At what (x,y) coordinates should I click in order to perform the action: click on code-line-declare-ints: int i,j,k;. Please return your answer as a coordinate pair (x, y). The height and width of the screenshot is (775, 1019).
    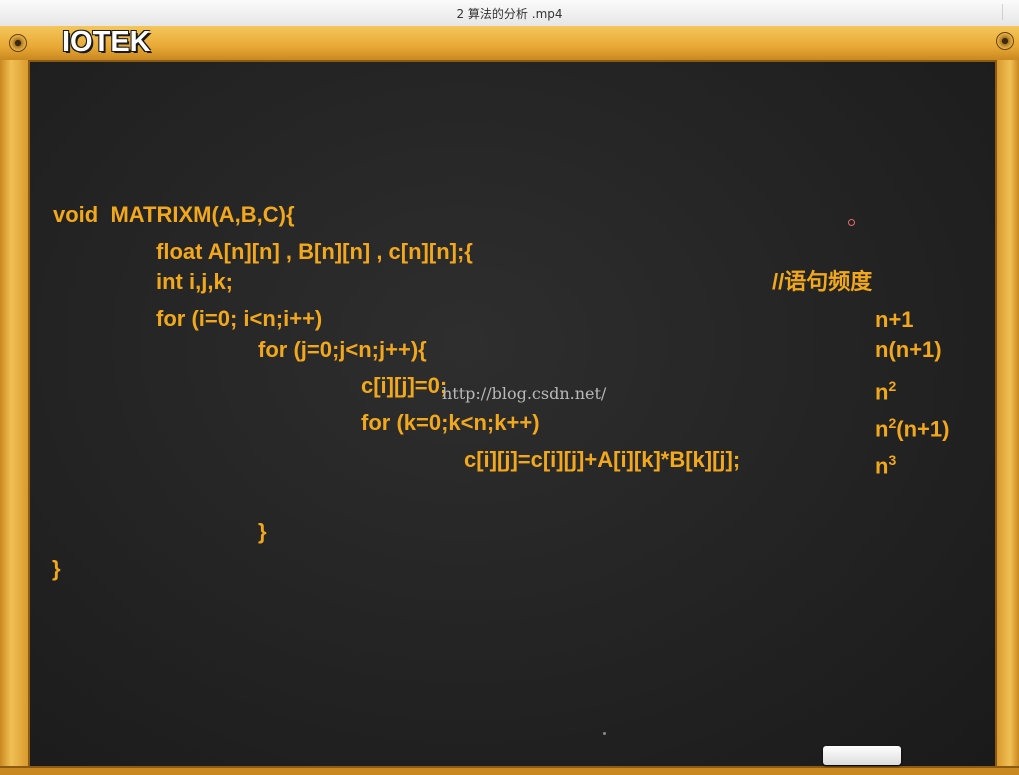
    Looking at the image, I should click on (194, 281).